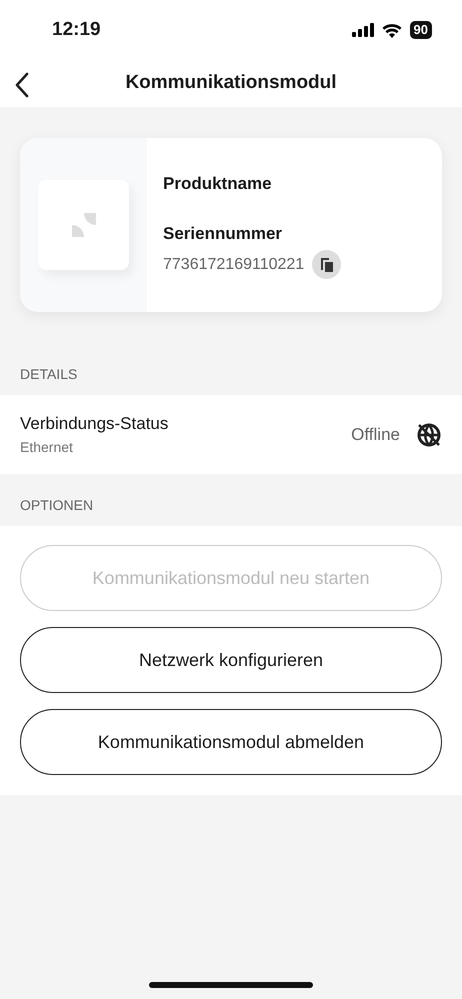 The height and width of the screenshot is (999, 462). I want to click on section-heading: DETAILS, so click(48, 374).